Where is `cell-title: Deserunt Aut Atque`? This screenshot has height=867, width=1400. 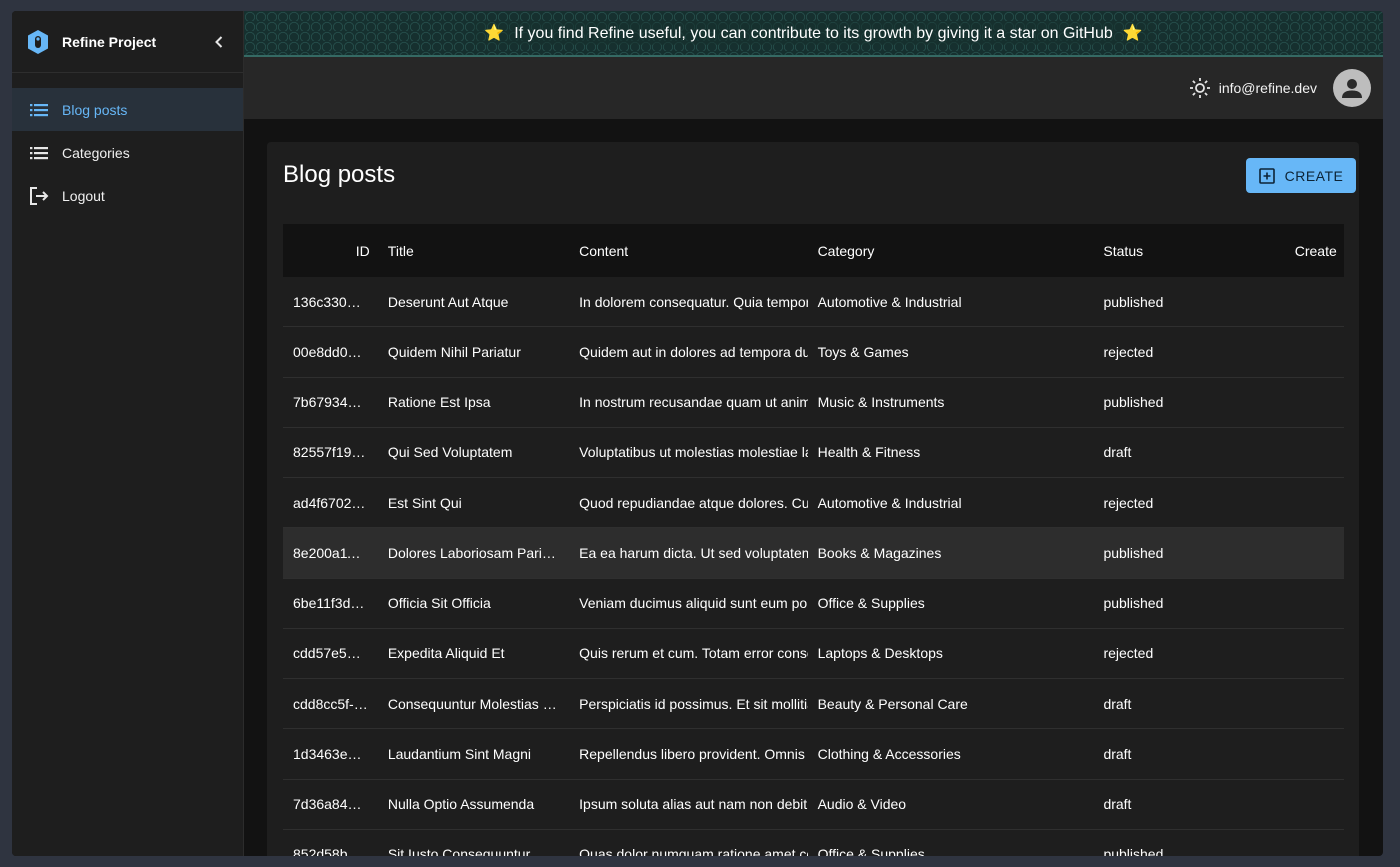 cell-title: Deserunt Aut Atque is located at coordinates (448, 301).